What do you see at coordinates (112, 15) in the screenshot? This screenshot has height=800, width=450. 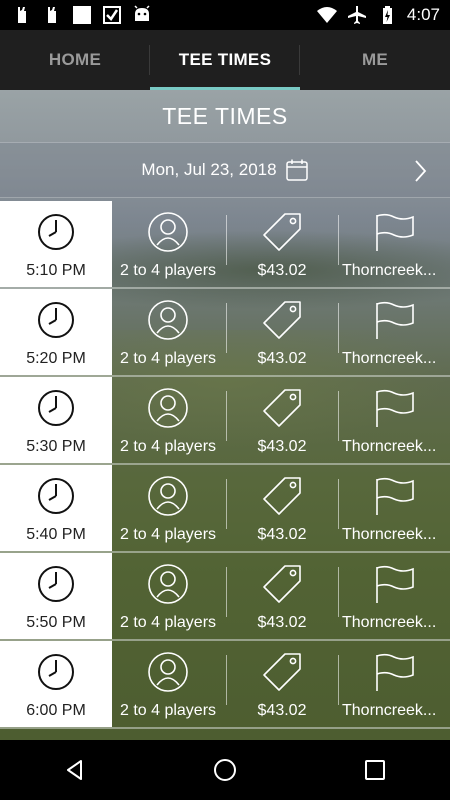 I see `check-app-icon` at bounding box center [112, 15].